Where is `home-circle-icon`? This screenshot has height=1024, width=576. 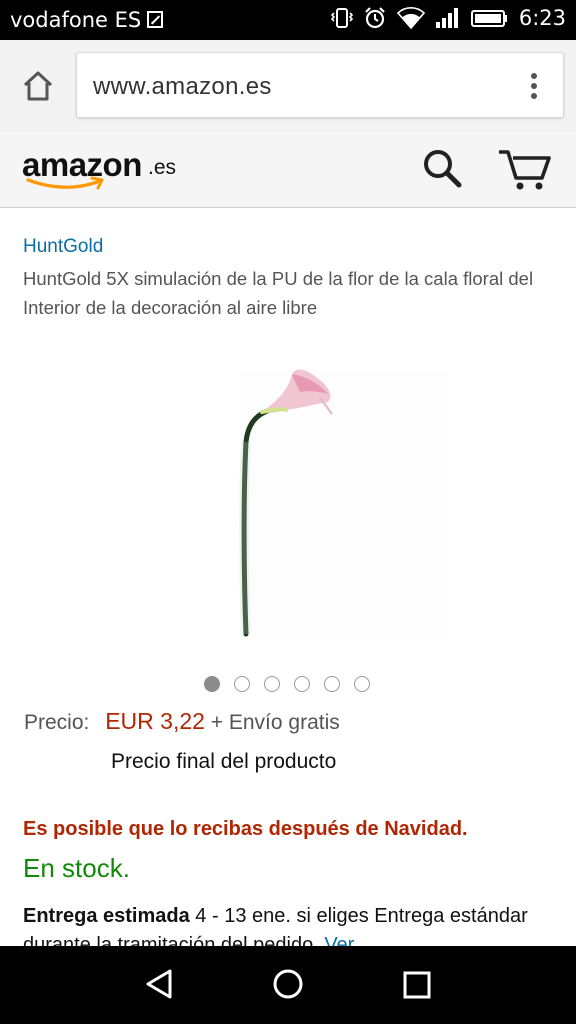 home-circle-icon is located at coordinates (288, 984).